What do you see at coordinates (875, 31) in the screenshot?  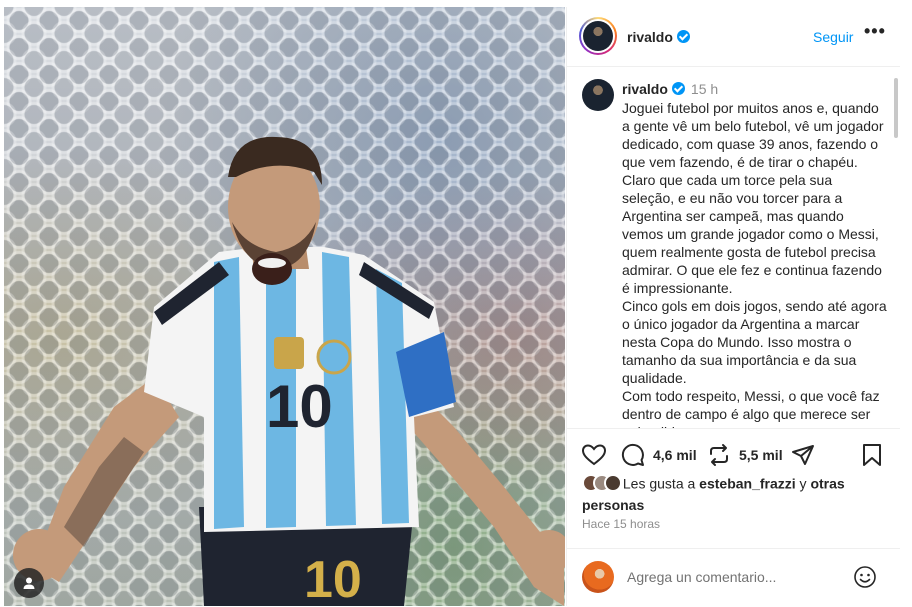 I see `more-options-button: •••` at bounding box center [875, 31].